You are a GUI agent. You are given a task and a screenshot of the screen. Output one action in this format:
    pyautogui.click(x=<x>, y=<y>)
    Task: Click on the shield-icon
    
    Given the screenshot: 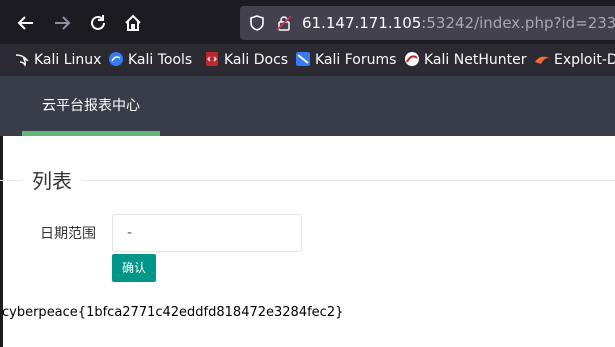 What is the action you would take?
    pyautogui.click(x=257, y=23)
    